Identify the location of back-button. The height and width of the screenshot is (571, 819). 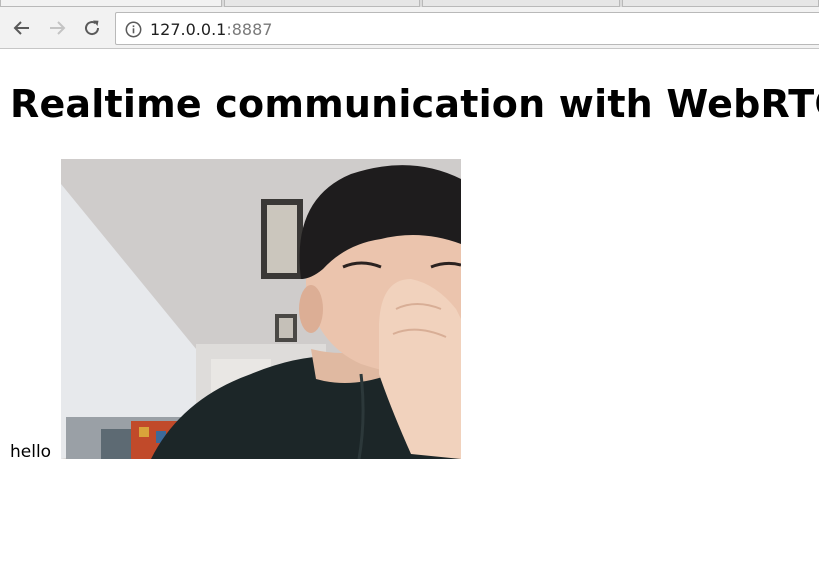
(22, 28).